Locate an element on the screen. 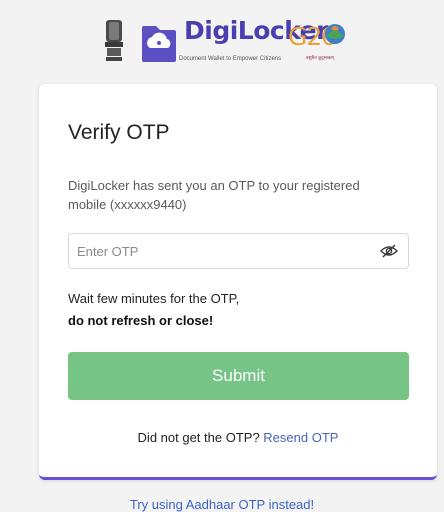 The image size is (444, 512). resend-otp-link: Resend OTP is located at coordinates (300, 437).